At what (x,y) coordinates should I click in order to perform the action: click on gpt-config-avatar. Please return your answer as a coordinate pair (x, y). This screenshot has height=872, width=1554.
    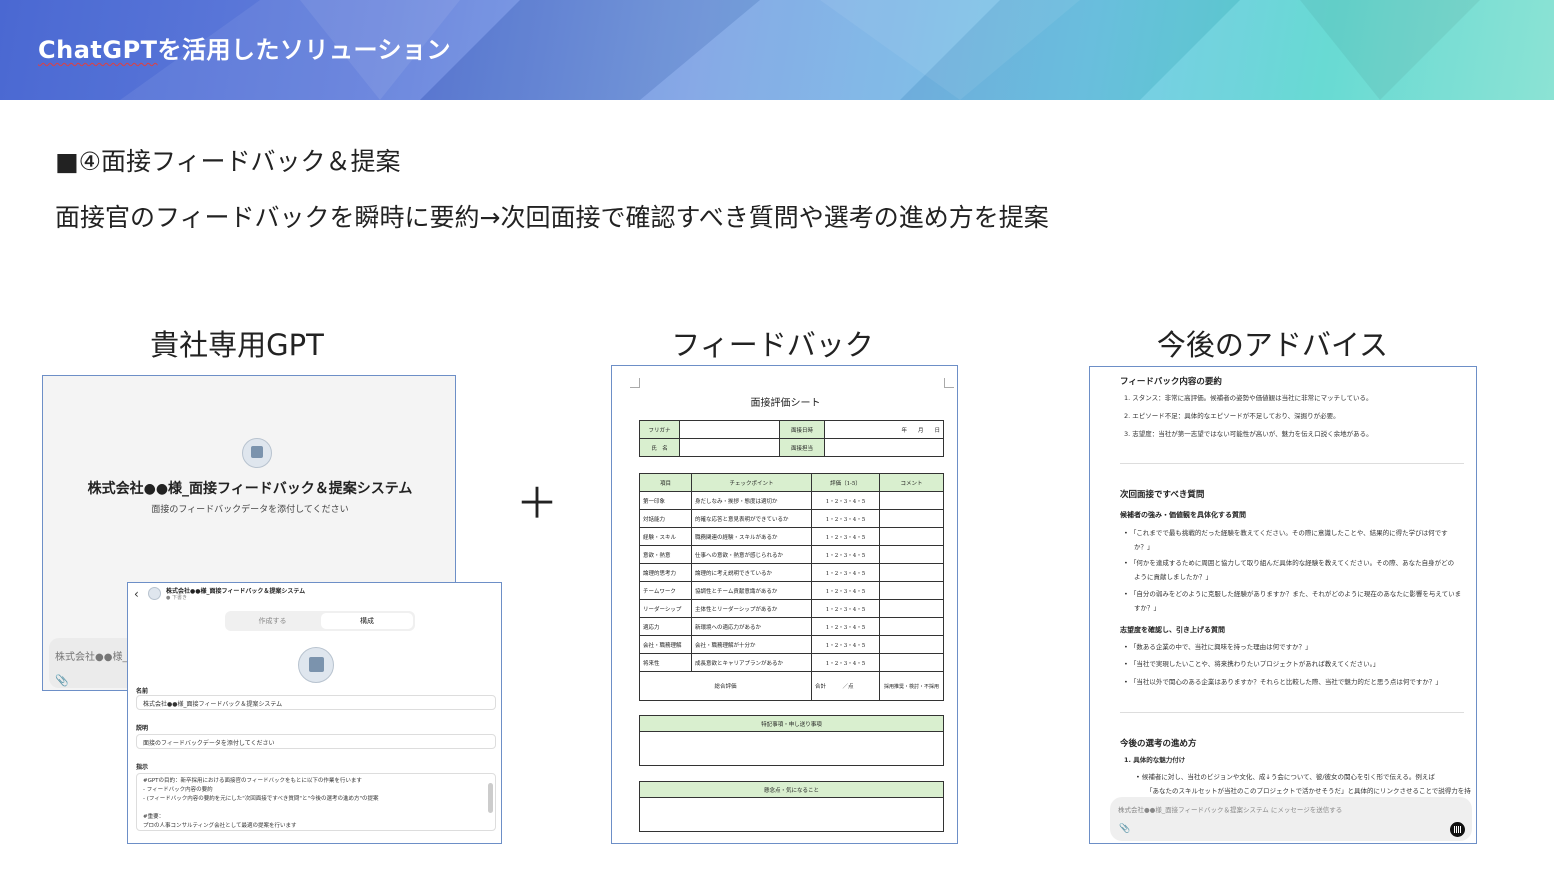
    Looking at the image, I should click on (316, 665).